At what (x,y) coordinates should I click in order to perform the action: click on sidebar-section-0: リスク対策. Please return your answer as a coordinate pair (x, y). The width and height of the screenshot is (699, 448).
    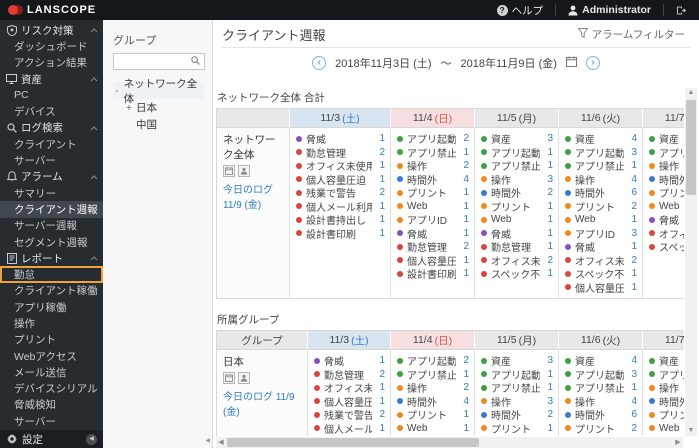
    Looking at the image, I should click on (51, 30).